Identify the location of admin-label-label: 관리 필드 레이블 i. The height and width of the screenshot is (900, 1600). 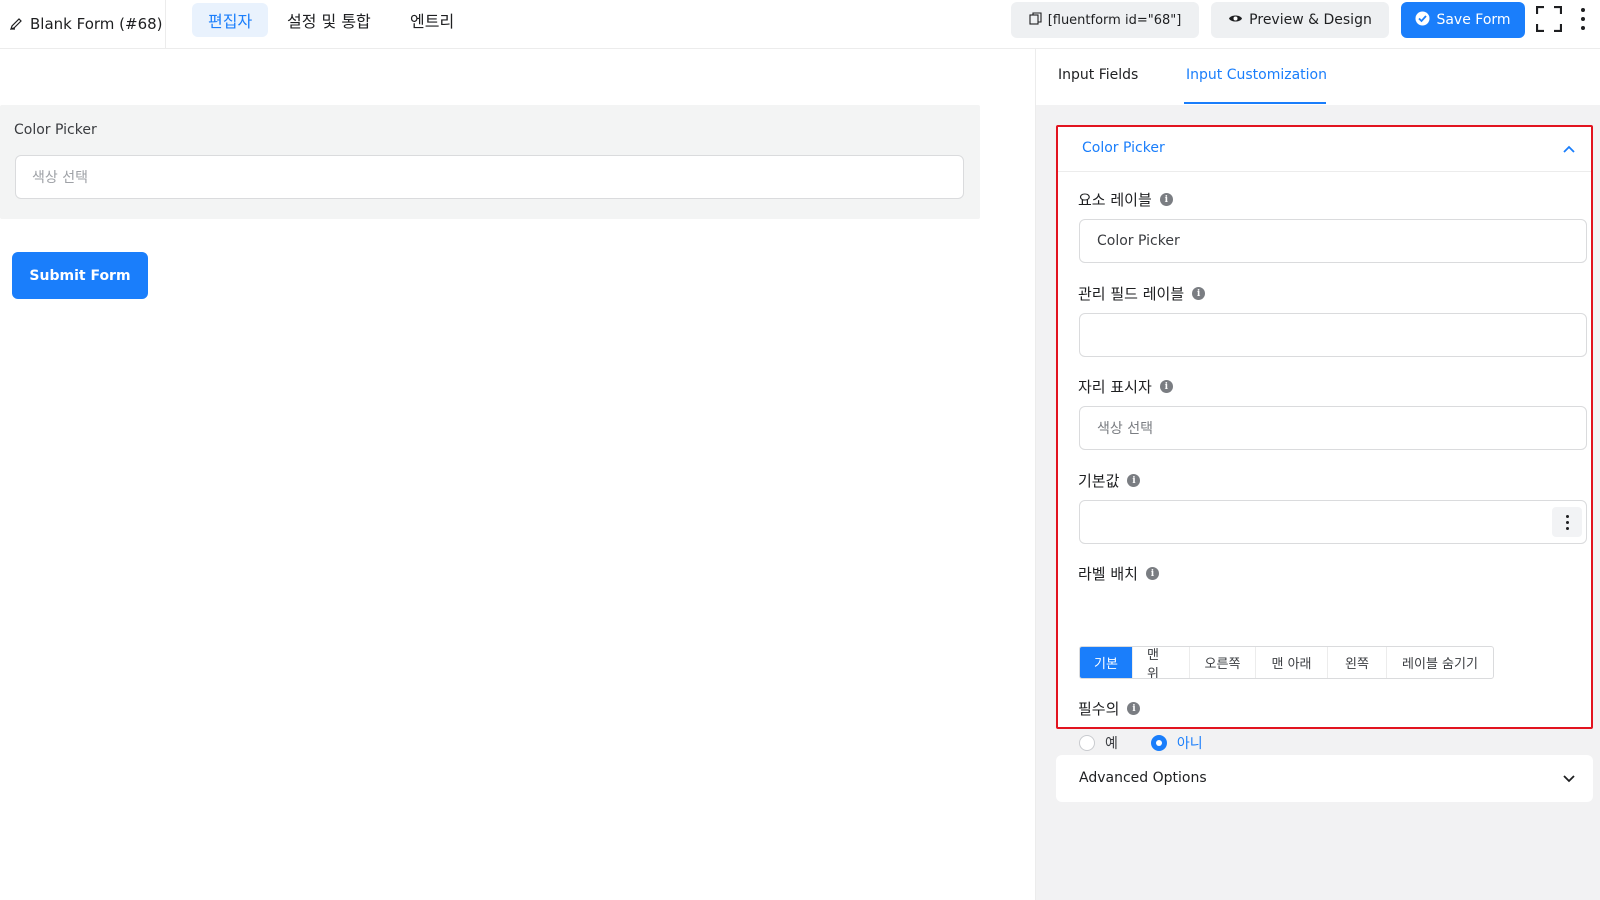
(1142, 293).